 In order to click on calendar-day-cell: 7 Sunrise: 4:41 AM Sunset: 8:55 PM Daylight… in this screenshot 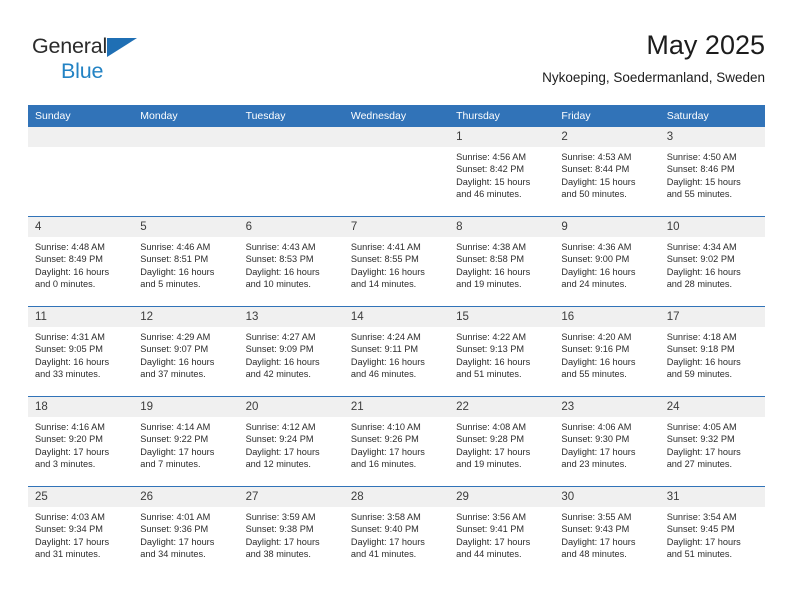, I will do `click(396, 261)`.